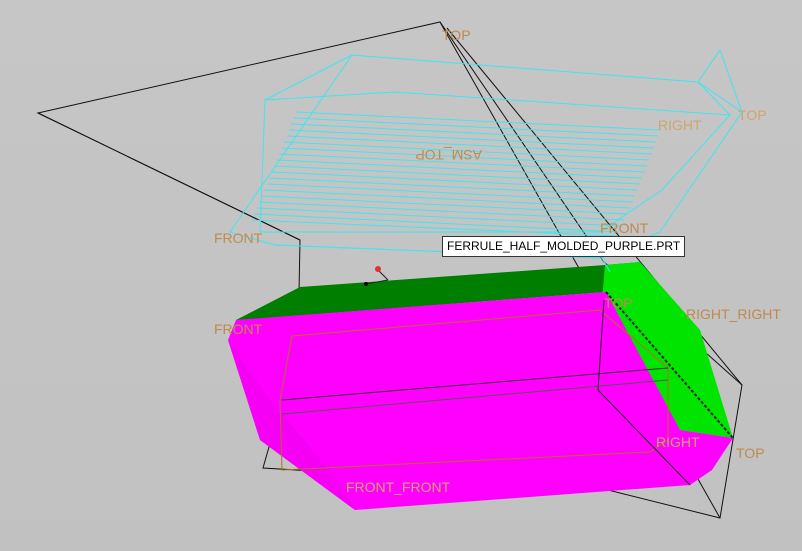 Image resolution: width=802 pixels, height=551 pixels. I want to click on wireframe-hatch, so click(456, 174).